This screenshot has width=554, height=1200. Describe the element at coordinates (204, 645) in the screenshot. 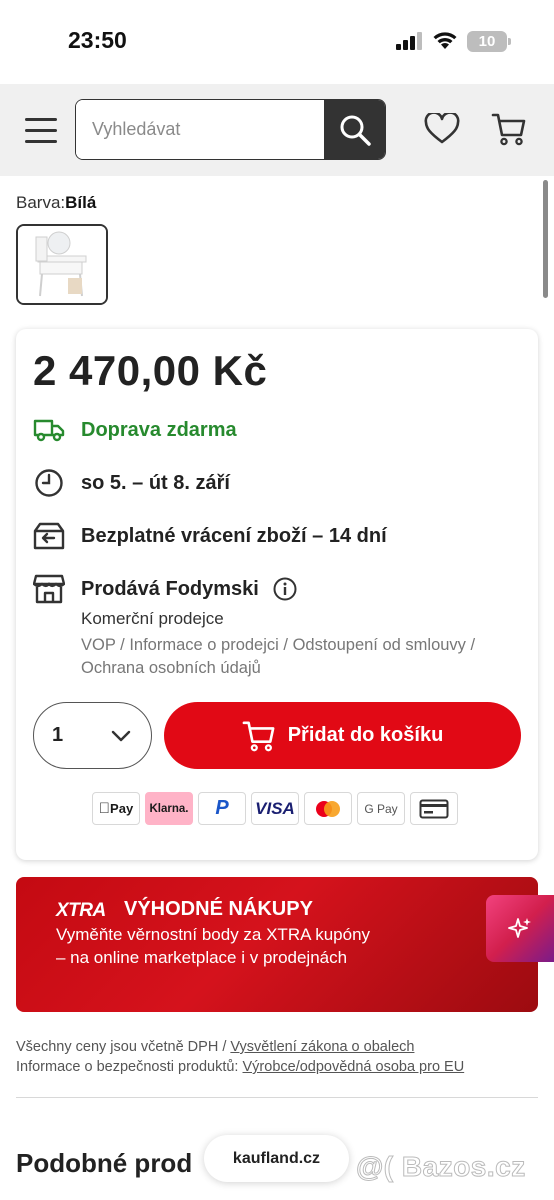

I see `link-seller-info: Informace o prodejci` at that location.